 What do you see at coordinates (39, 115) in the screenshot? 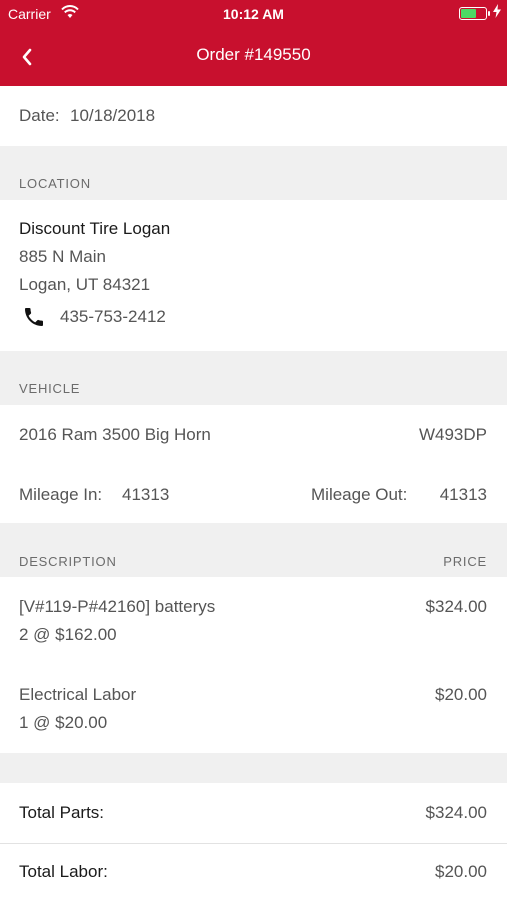
I see `date-label: Date:` at bounding box center [39, 115].